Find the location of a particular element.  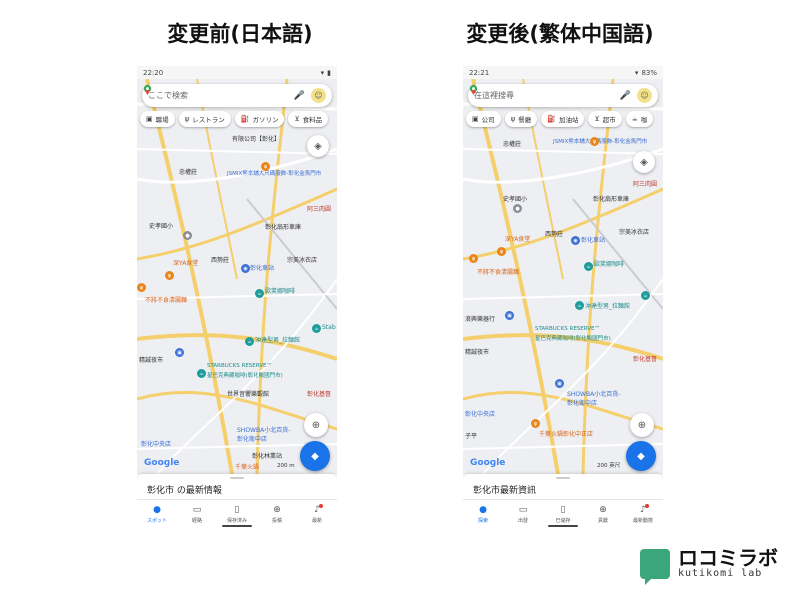

map-label: 千葉火鍋 is located at coordinates (247, 466).